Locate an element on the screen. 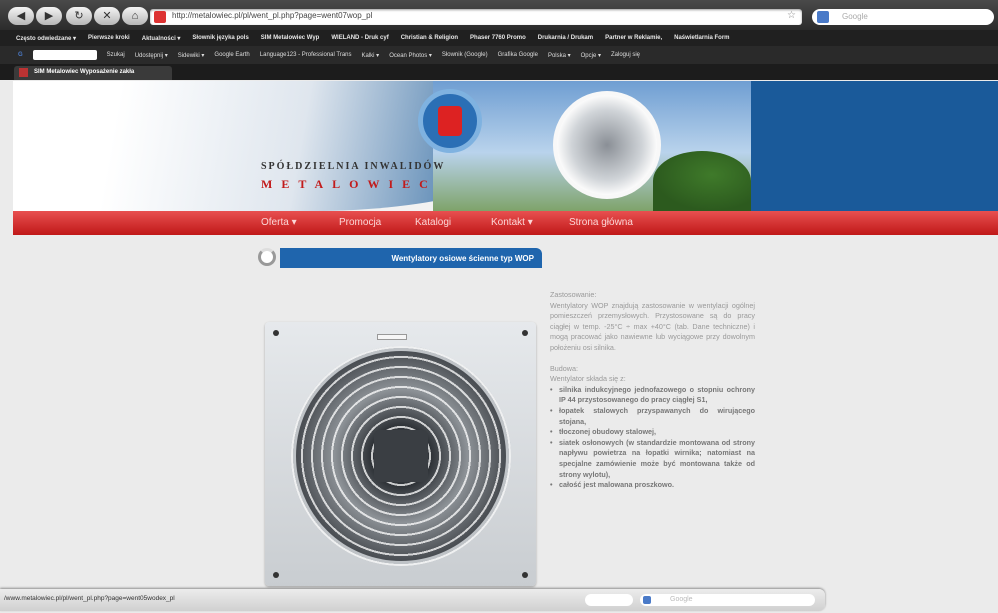 This screenshot has width=998, height=613. bookmark-item: Naświetlarnia Form is located at coordinates (701, 38).